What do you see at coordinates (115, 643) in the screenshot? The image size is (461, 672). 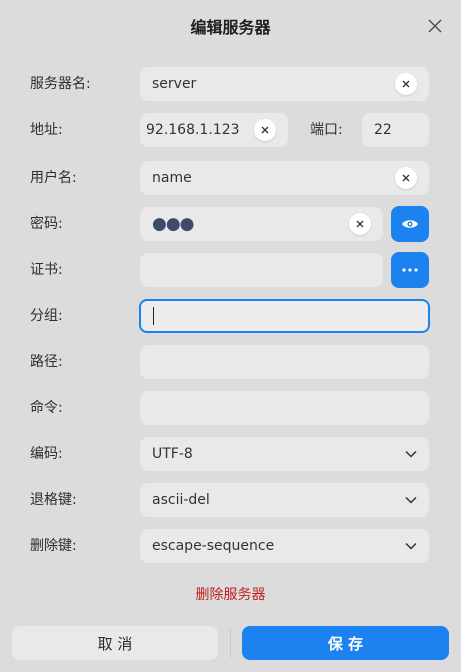 I see `cancel-button: 取 消` at bounding box center [115, 643].